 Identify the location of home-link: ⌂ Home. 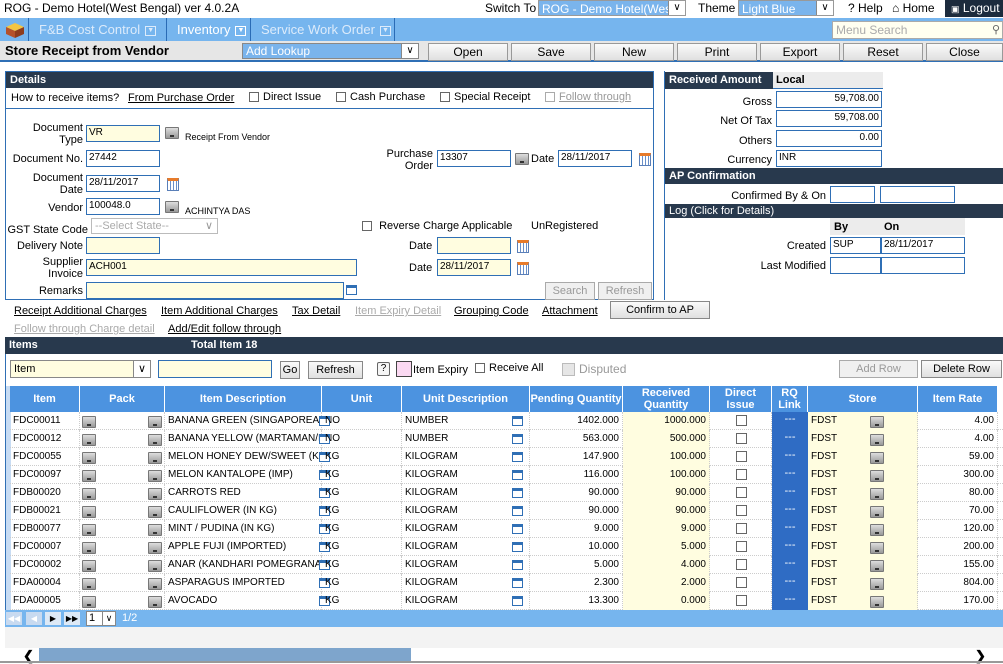
(913, 8).